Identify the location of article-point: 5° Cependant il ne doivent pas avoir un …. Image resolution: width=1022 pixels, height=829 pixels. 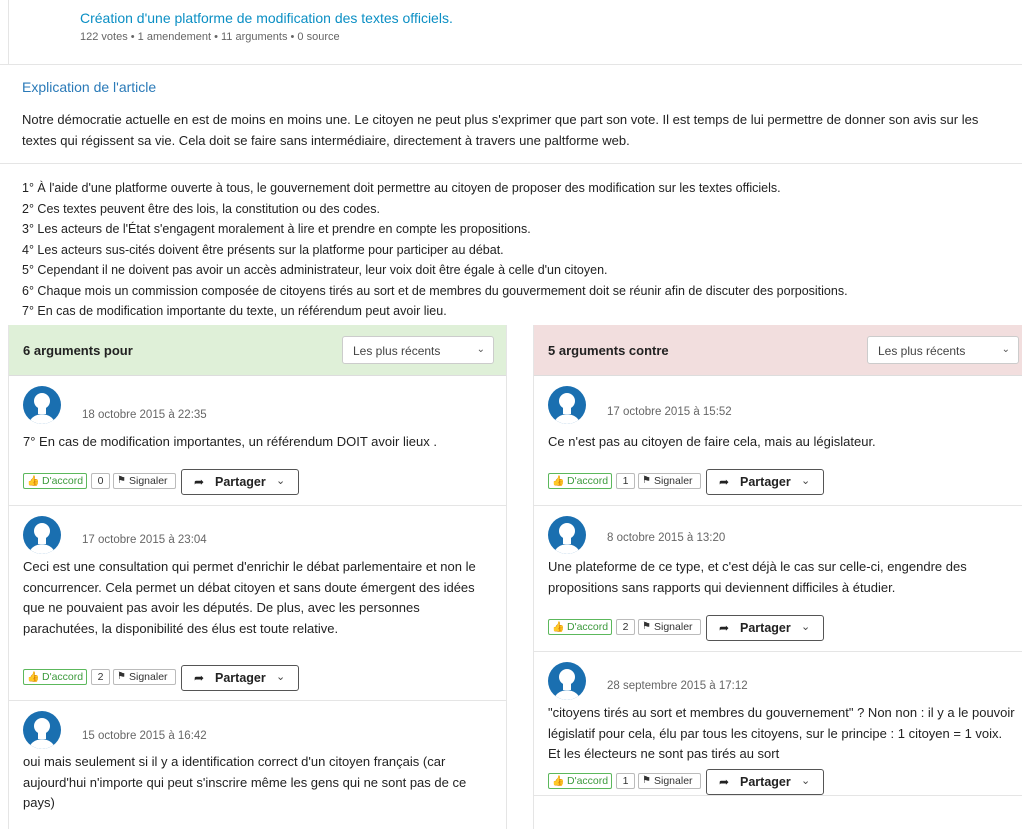
(315, 270).